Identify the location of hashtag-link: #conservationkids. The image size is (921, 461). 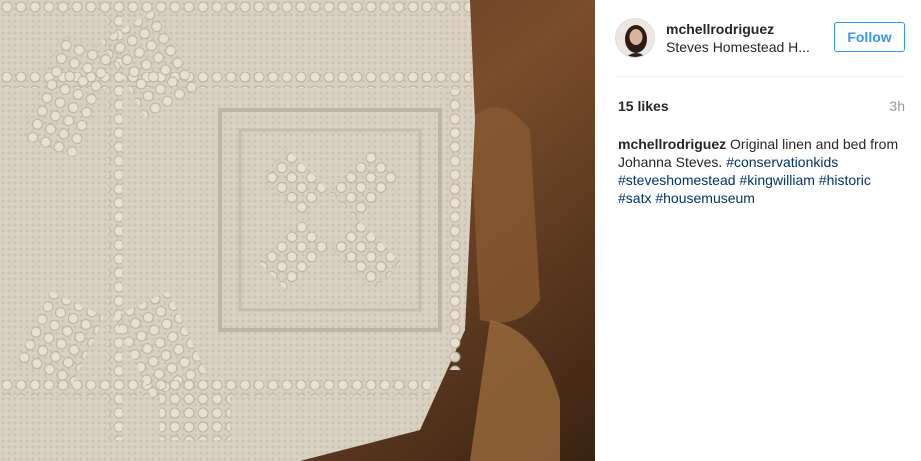
(782, 162).